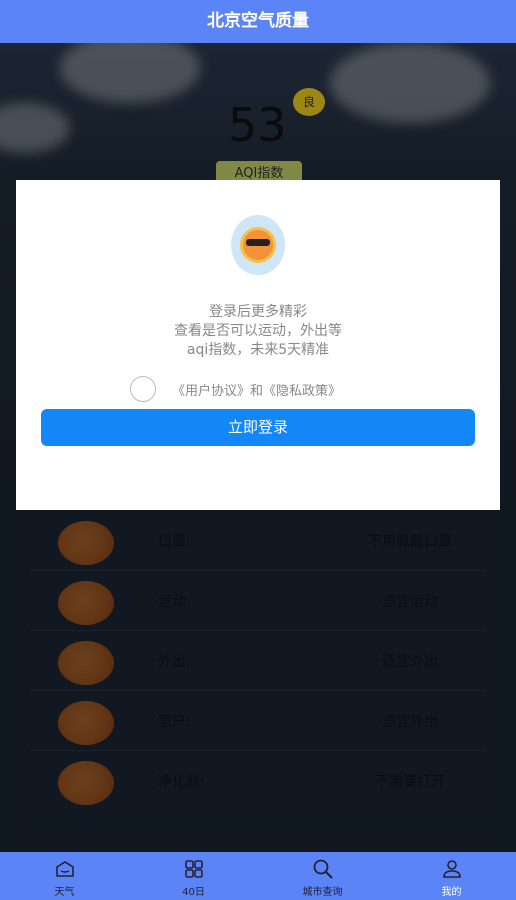  I want to click on house-icon, so click(64, 869).